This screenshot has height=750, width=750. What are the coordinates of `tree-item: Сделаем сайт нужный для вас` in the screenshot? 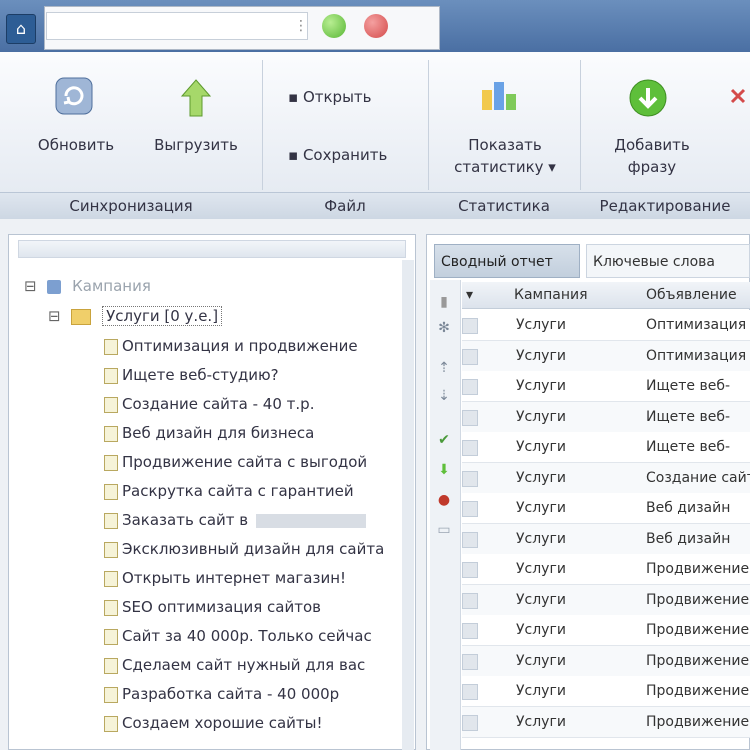 It's located at (252, 665).